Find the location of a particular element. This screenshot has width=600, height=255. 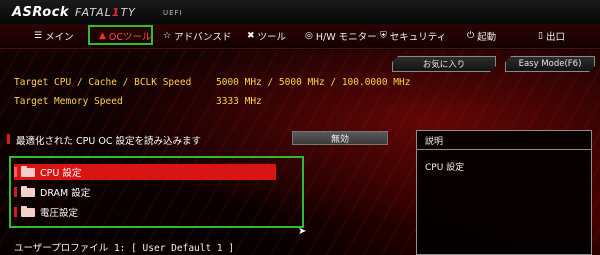

description-panel: 説明 CPU 設定 is located at coordinates (504, 192).